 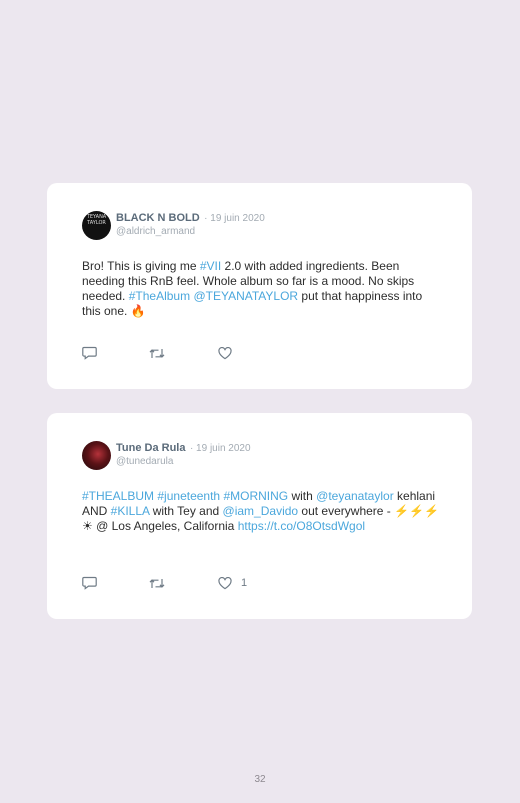 What do you see at coordinates (130, 511) in the screenshot?
I see `tweet-link: #KILLA` at bounding box center [130, 511].